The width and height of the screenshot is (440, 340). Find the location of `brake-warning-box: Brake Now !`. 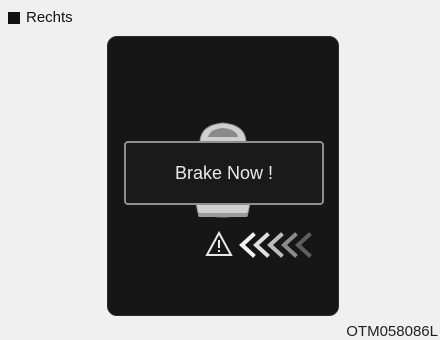

brake-warning-box: Brake Now ! is located at coordinates (224, 173).